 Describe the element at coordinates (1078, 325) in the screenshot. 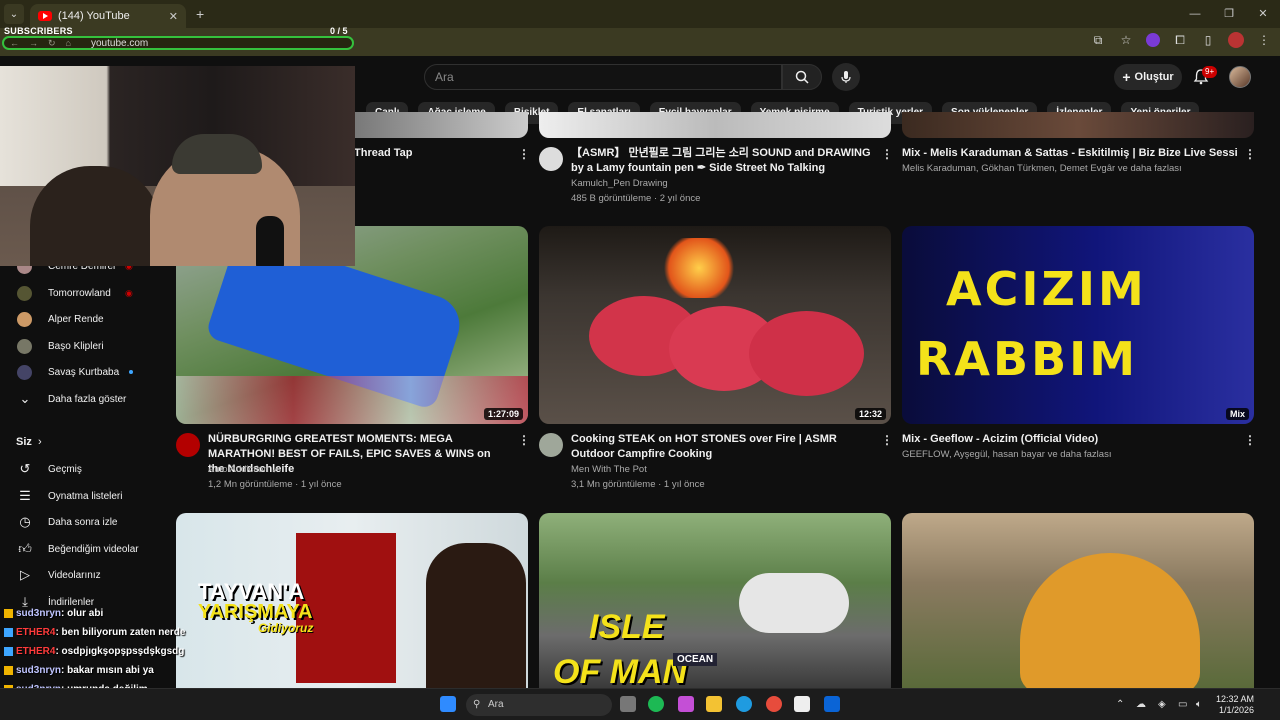

I see `video-thumbnail-acizim: ACIZIM RABBIM Mix` at that location.